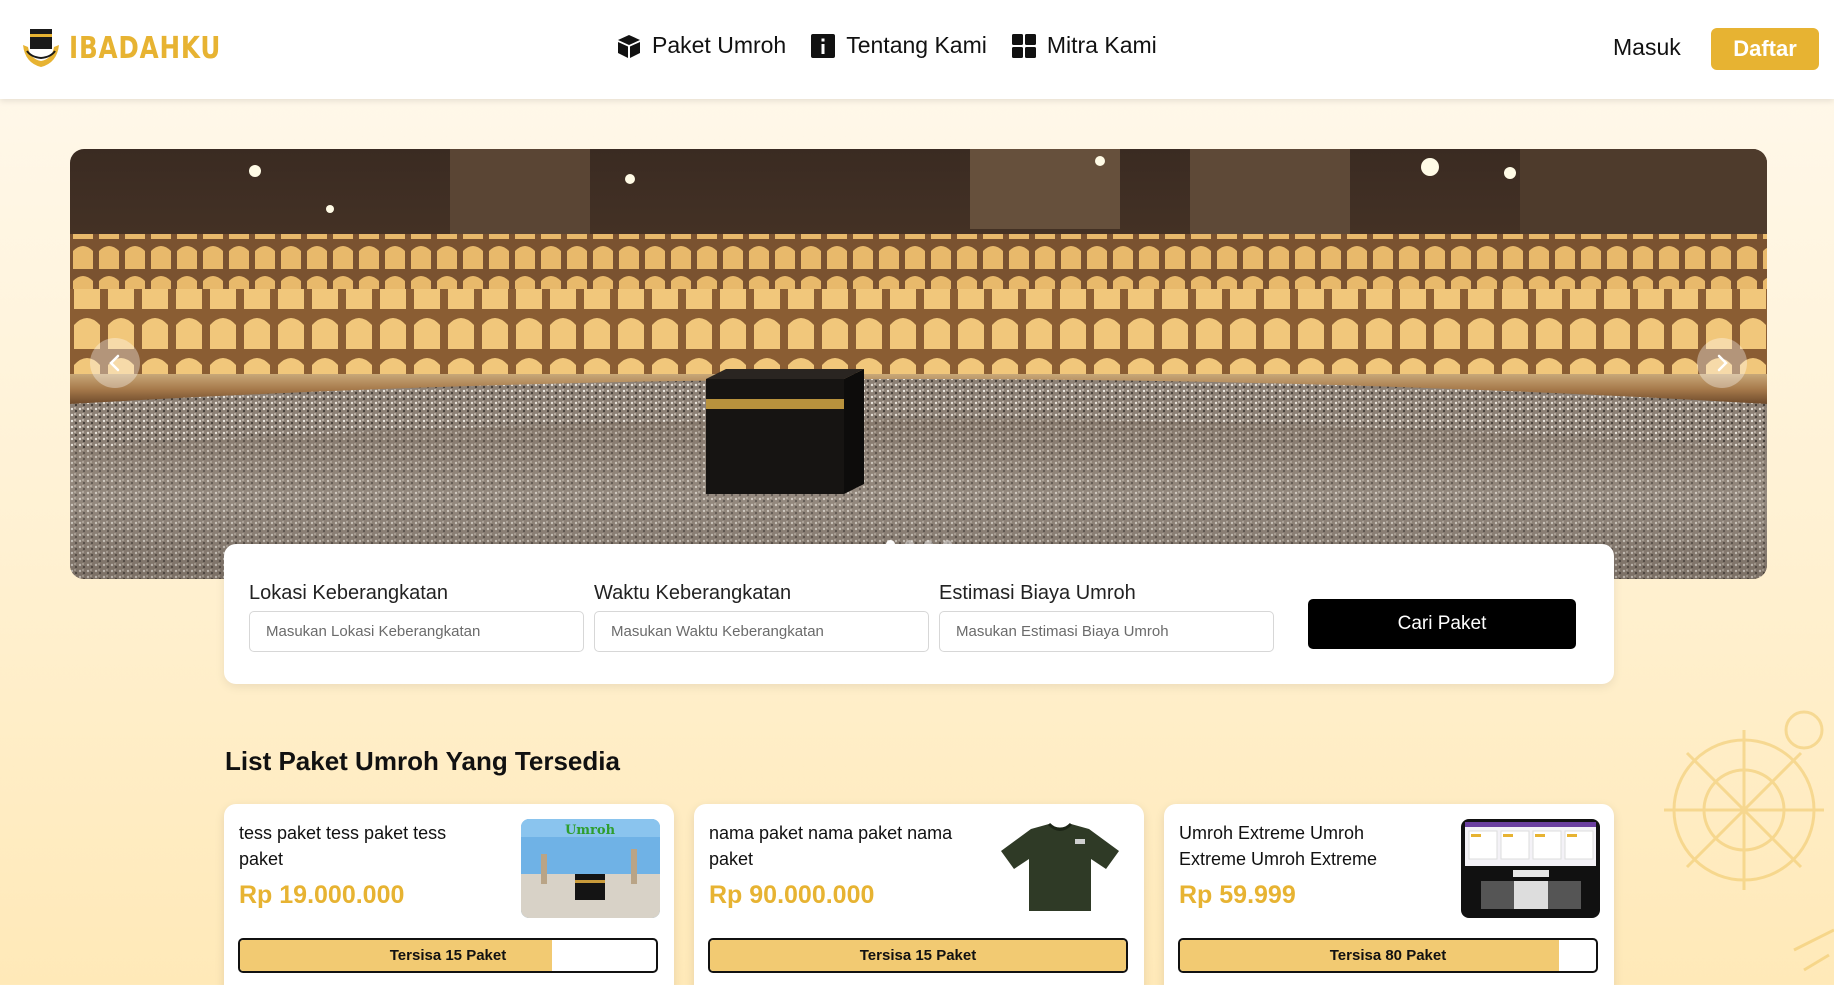  Describe the element at coordinates (823, 45) in the screenshot. I see `info-icon` at that location.